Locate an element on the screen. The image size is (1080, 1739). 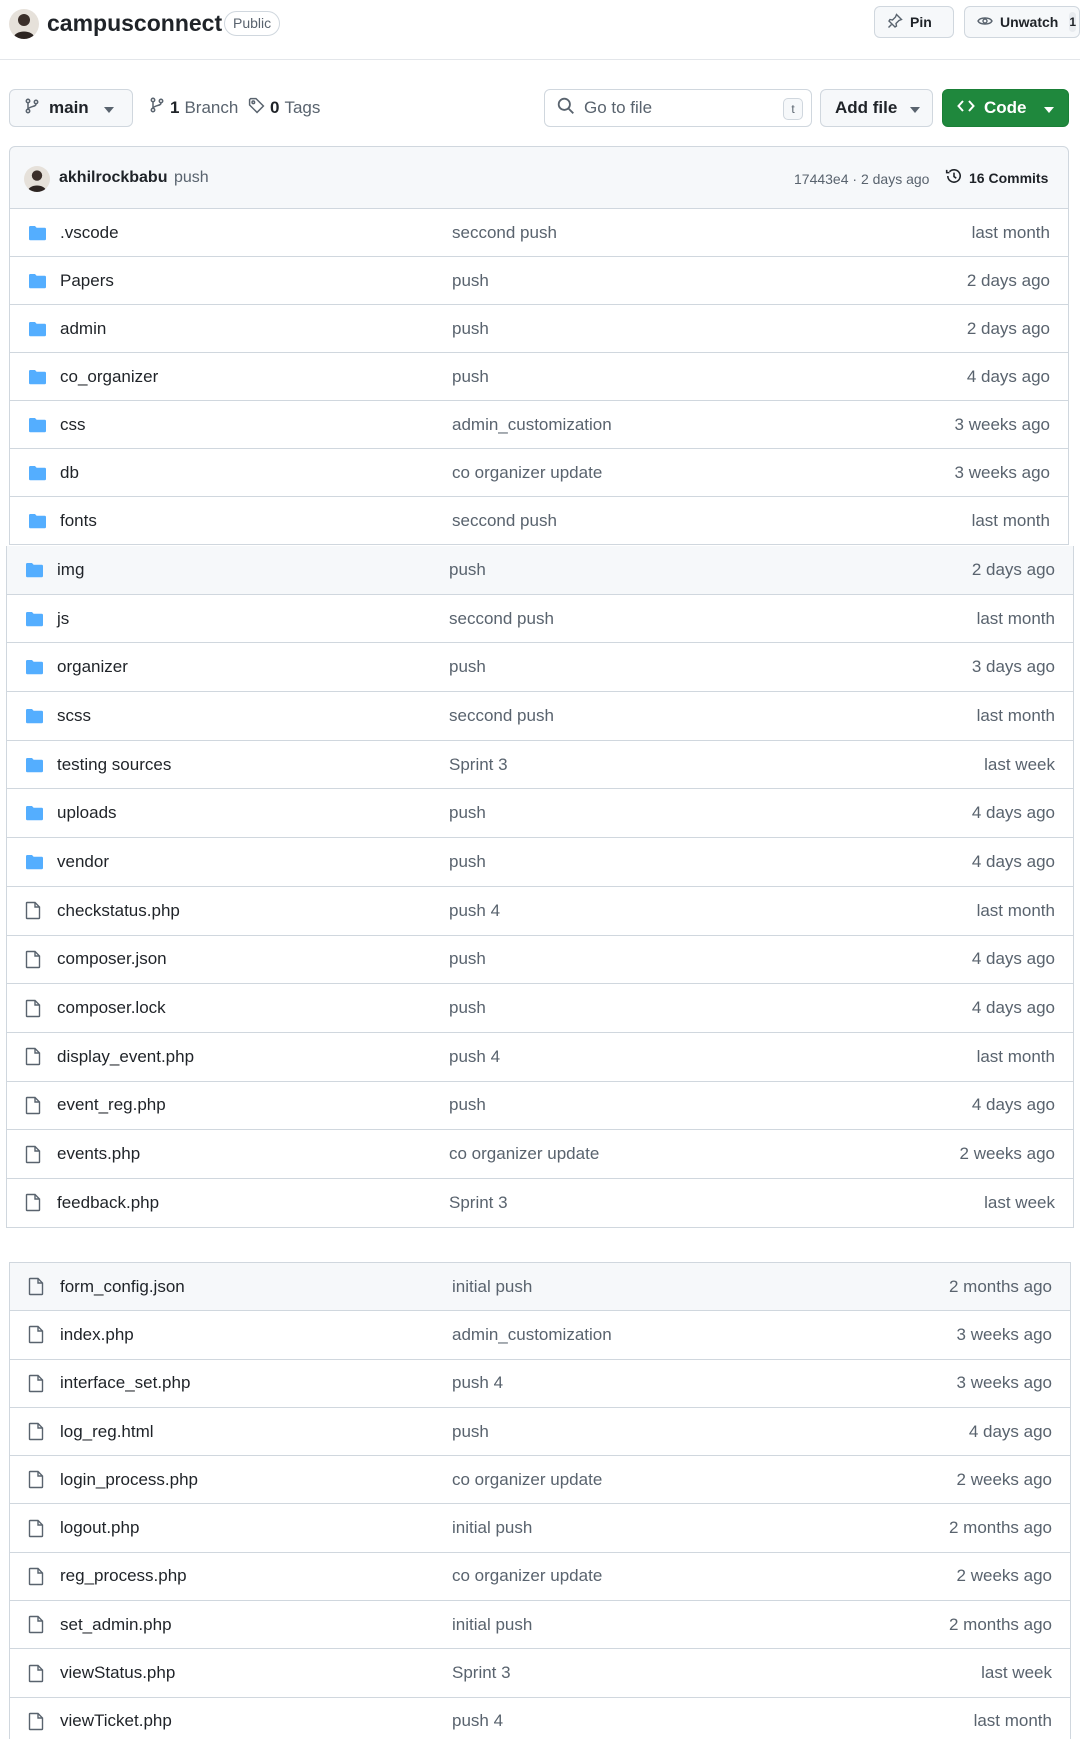
entry-name: img is located at coordinates (70, 570).